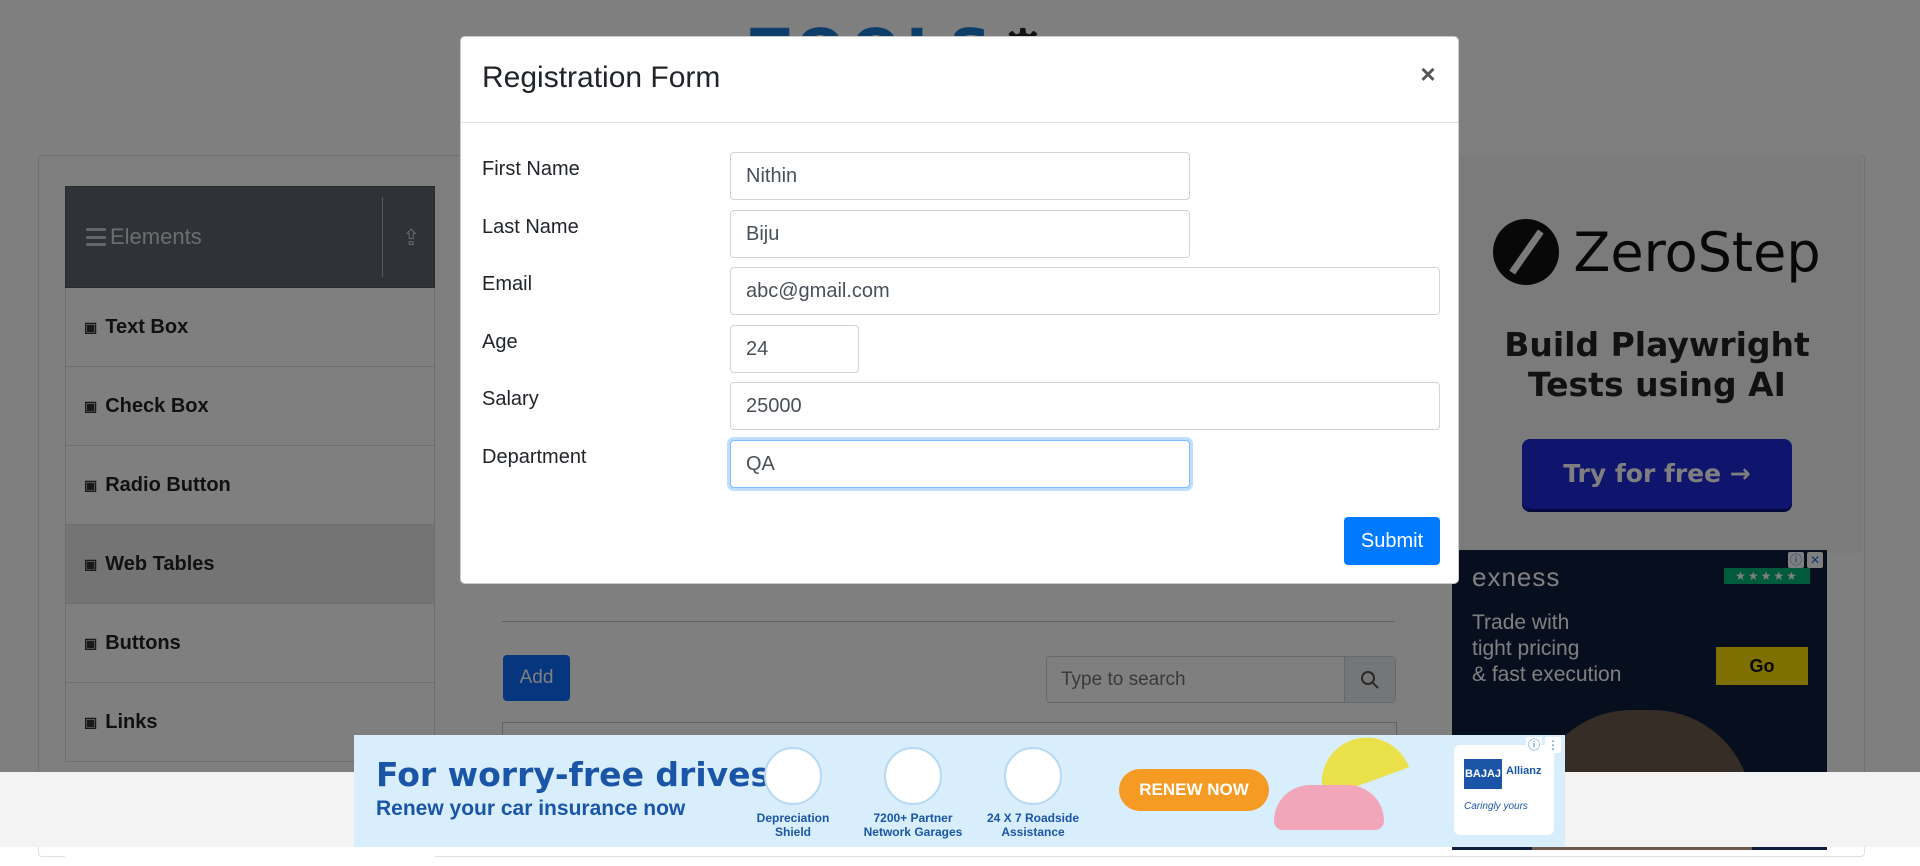  Describe the element at coordinates (507, 284) in the screenshot. I see `email-label: Email` at that location.